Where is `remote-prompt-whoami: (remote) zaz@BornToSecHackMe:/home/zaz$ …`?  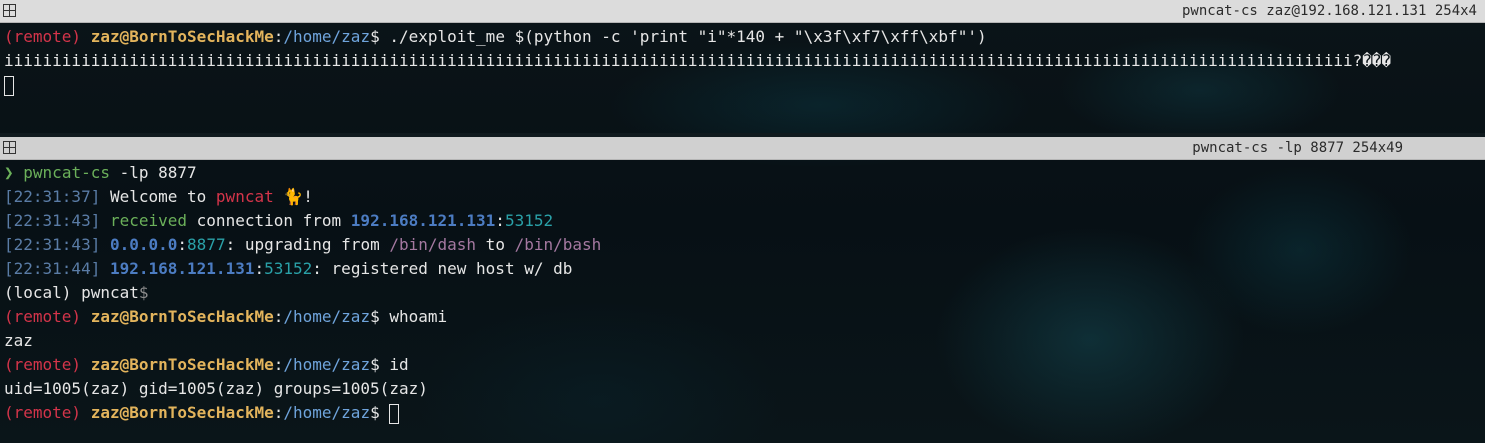
remote-prompt-whoami: (remote) zaz@BornToSecHackMe:/home/zaz$ … is located at coordinates (226, 316).